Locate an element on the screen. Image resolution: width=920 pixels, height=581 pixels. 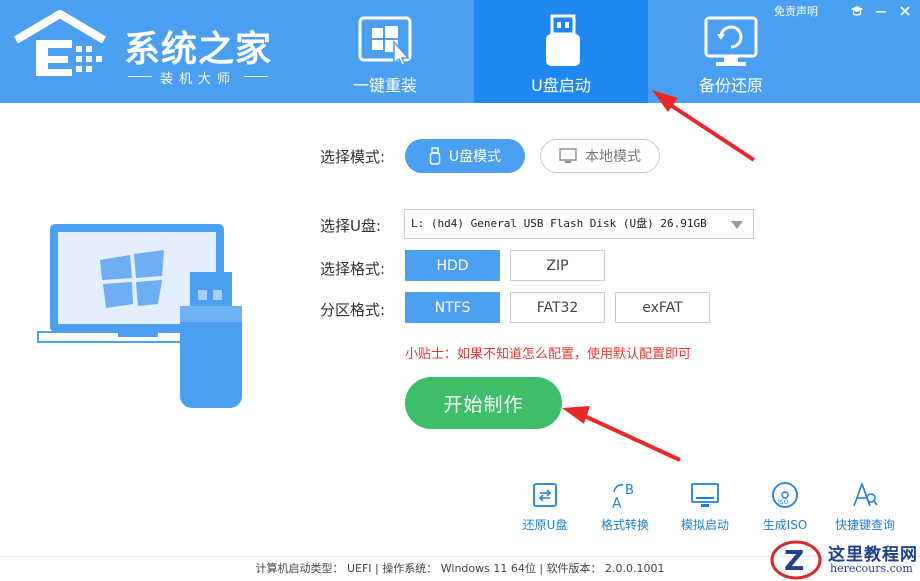
partition-option-fat32: FAT32 is located at coordinates (557, 307).